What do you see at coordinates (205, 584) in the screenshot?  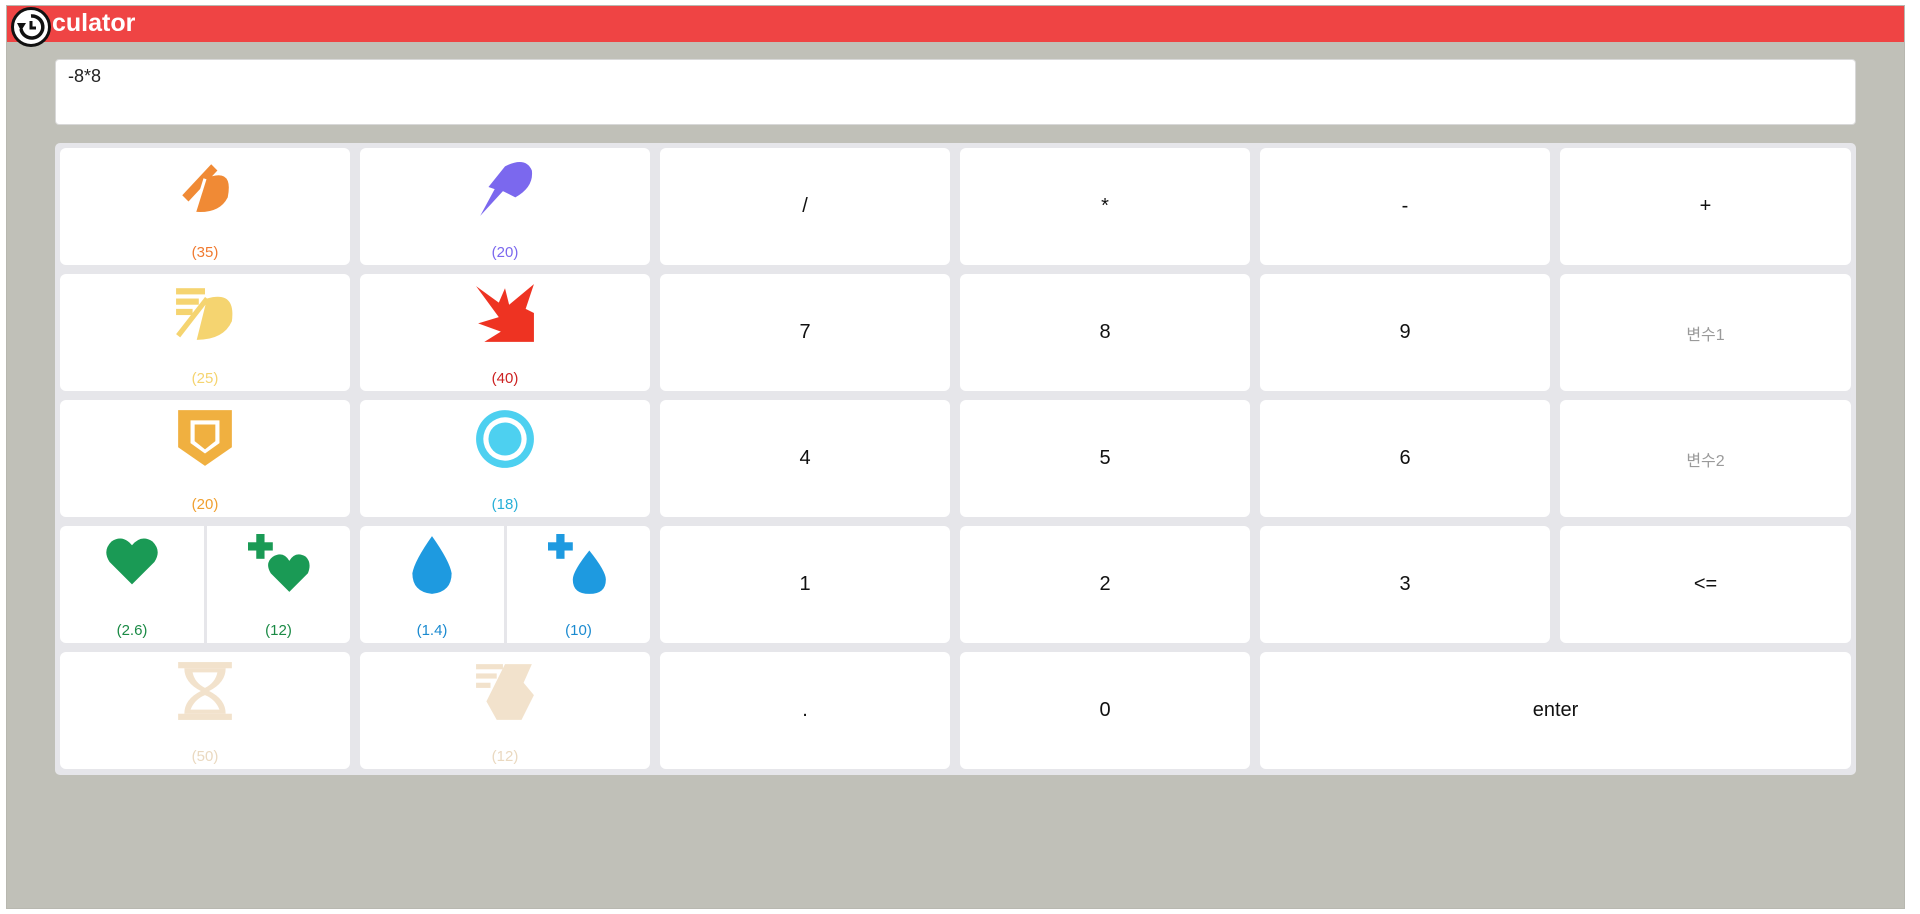 I see `hp-group: (2.6) (12)` at bounding box center [205, 584].